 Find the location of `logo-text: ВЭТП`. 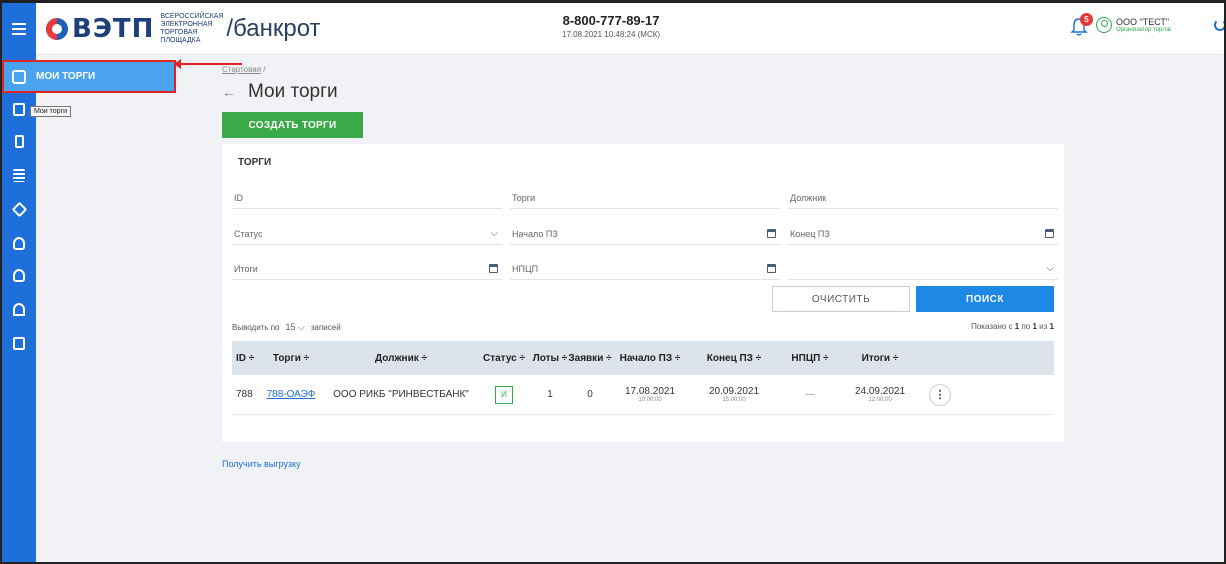

logo-text: ВЭТП is located at coordinates (113, 29).